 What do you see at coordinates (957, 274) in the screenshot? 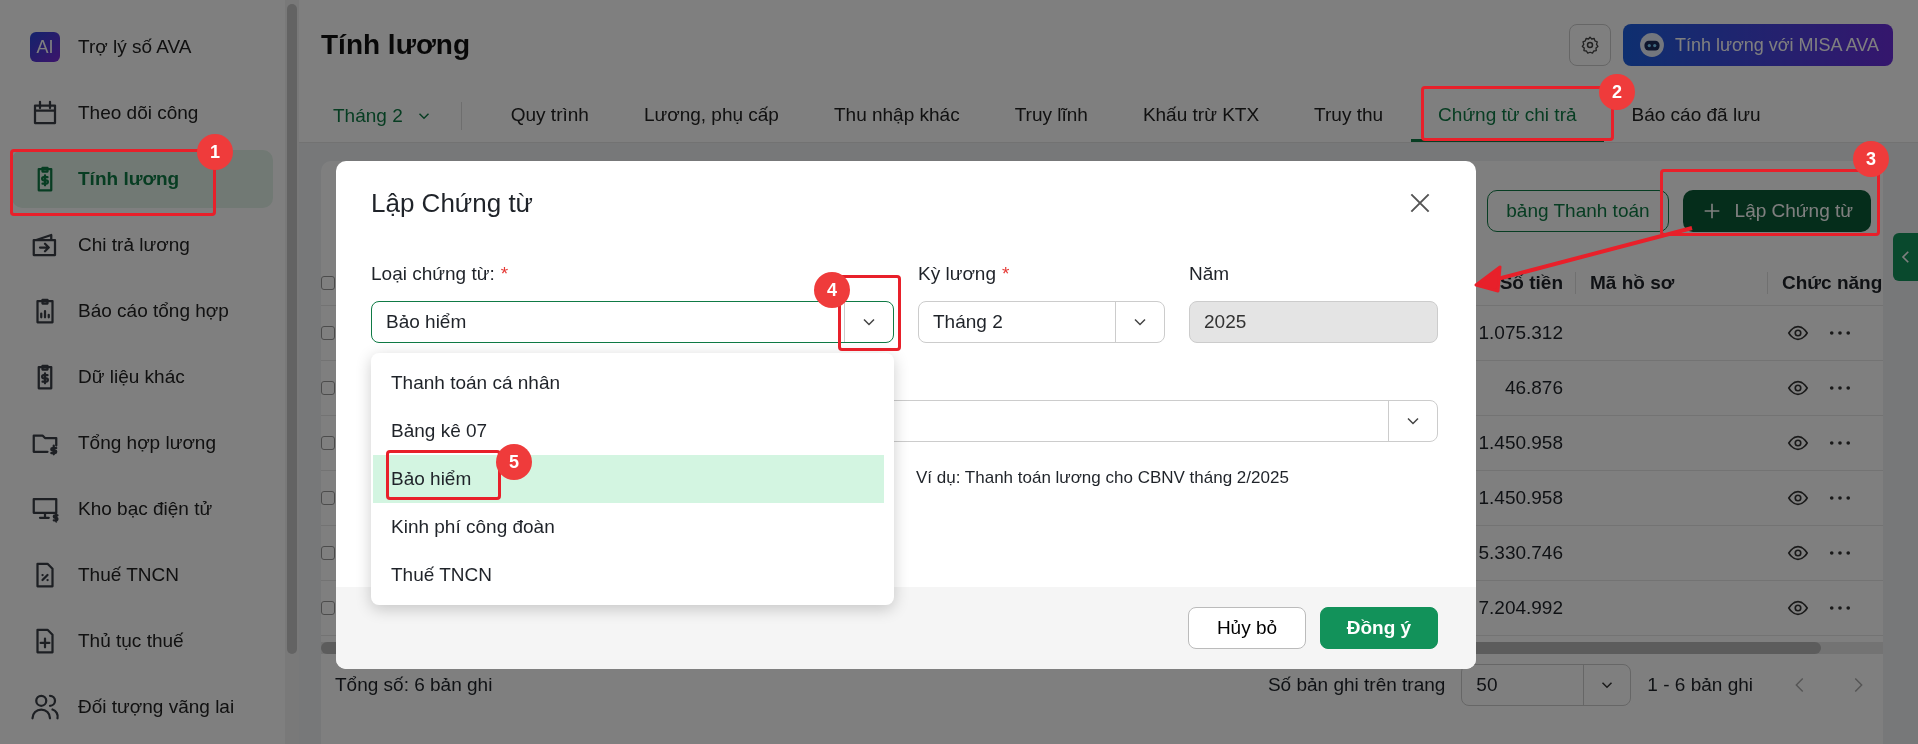
I see `field-label: Kỳ lương` at bounding box center [957, 274].